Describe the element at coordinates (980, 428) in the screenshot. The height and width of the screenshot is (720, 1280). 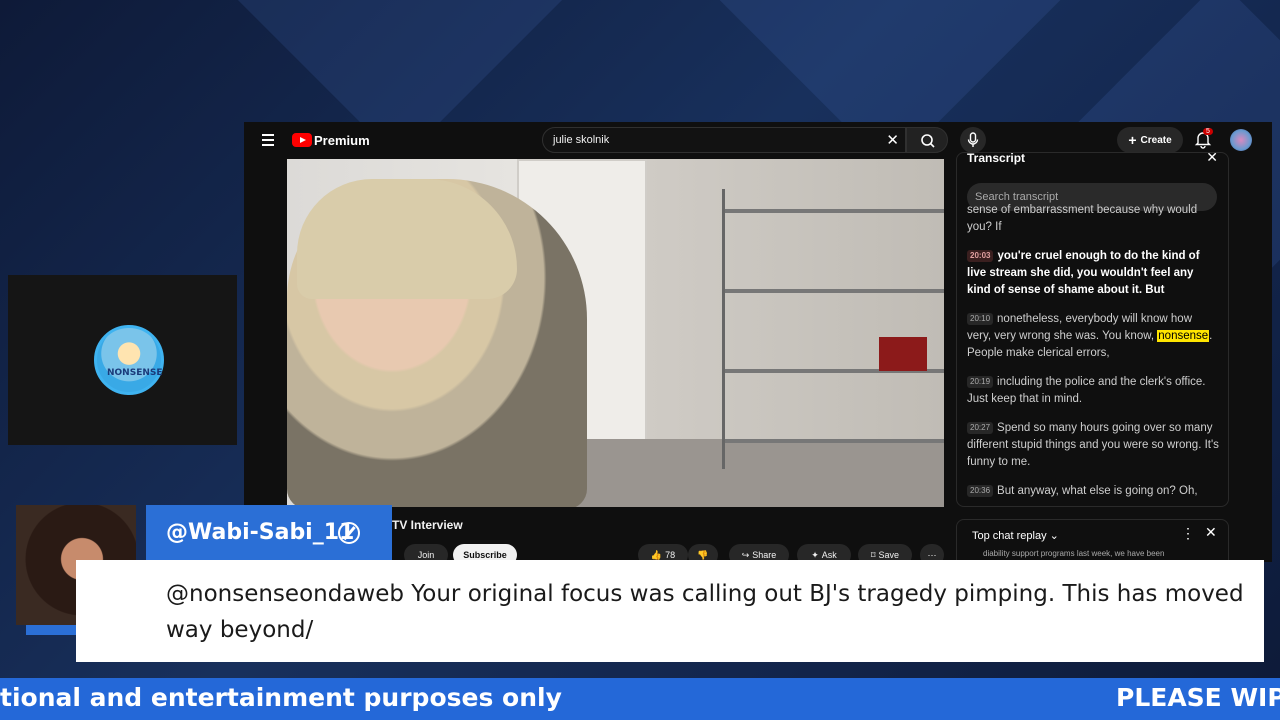
I see `transcript-timestamp: 20:27` at that location.